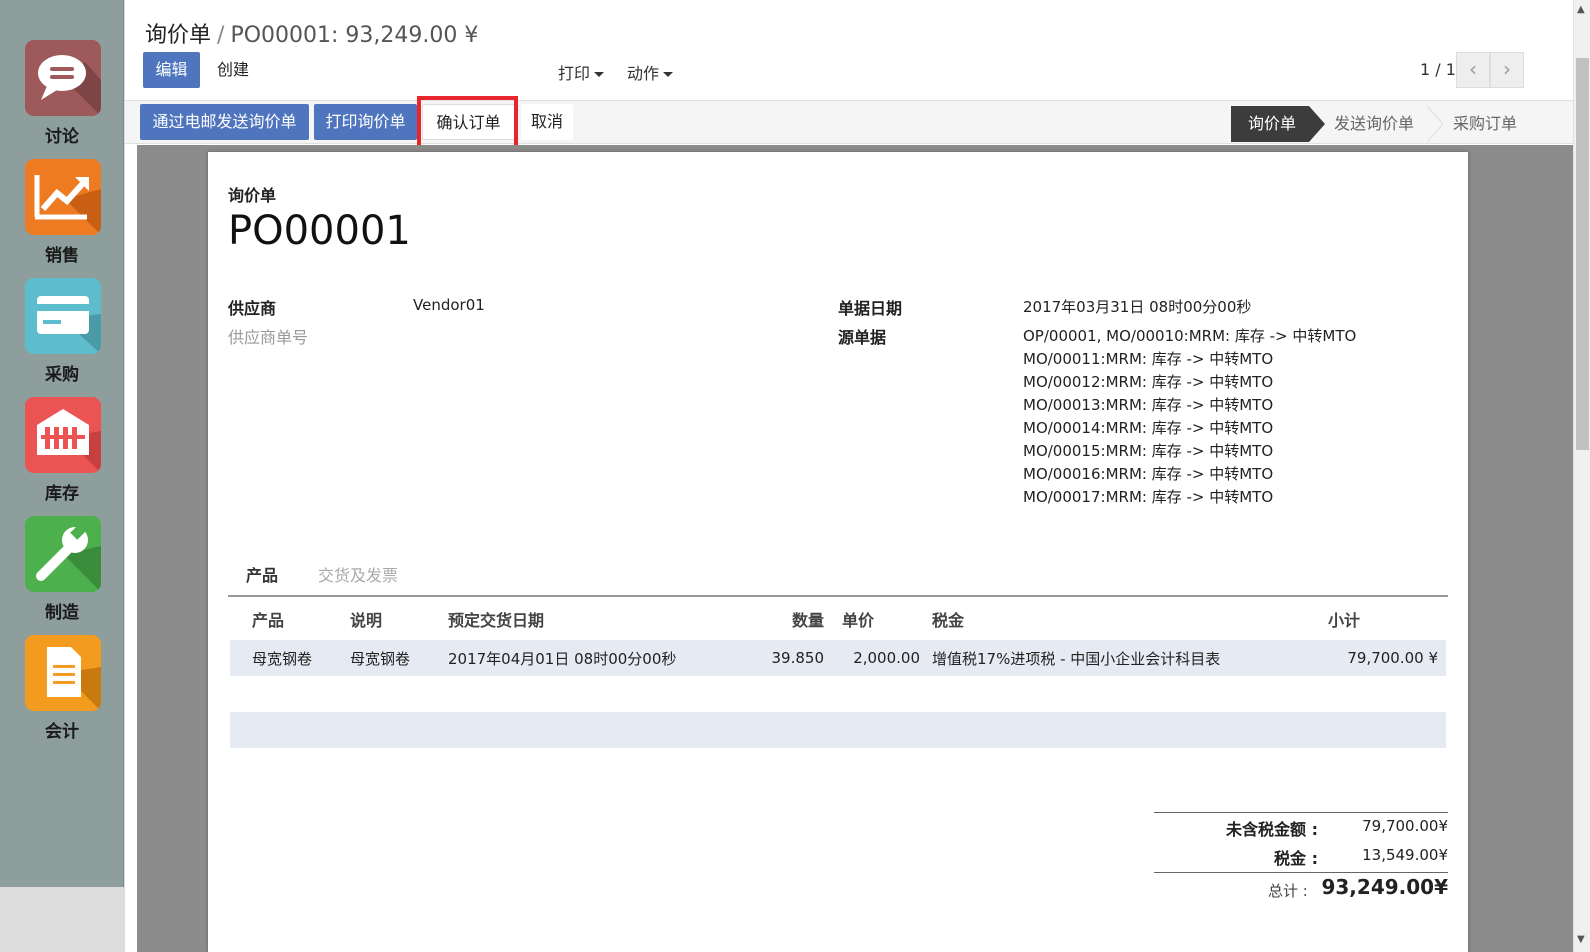 Image resolution: width=1590 pixels, height=952 pixels. What do you see at coordinates (63, 673) in the screenshot?
I see `document-icon` at bounding box center [63, 673].